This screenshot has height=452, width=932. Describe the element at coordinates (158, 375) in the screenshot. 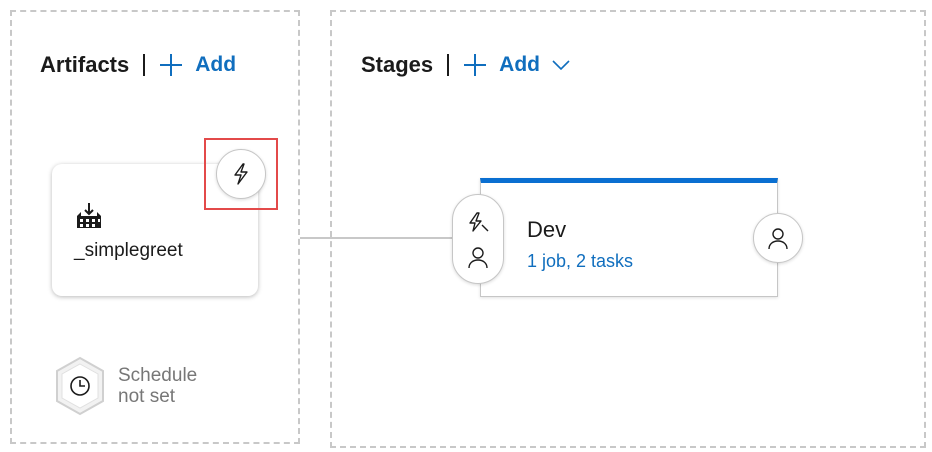

I see `schedule-line-1: Schedule` at that location.